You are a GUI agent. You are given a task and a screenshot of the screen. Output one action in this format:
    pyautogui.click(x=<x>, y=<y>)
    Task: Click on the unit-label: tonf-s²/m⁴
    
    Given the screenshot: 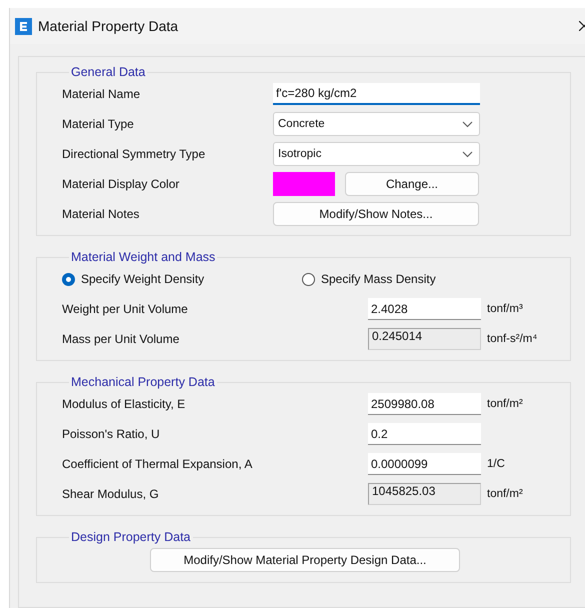 What is the action you would take?
    pyautogui.click(x=512, y=339)
    